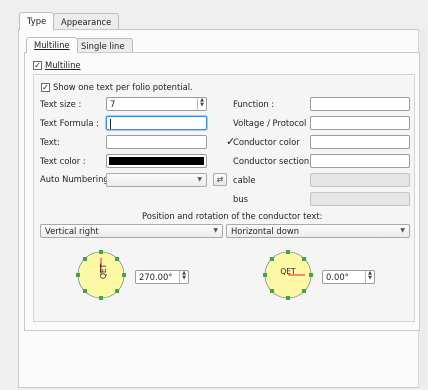 This screenshot has height=390, width=428. What do you see at coordinates (201, 104) in the screenshot?
I see `text-size-spin-arrows: ▲ ▼` at bounding box center [201, 104].